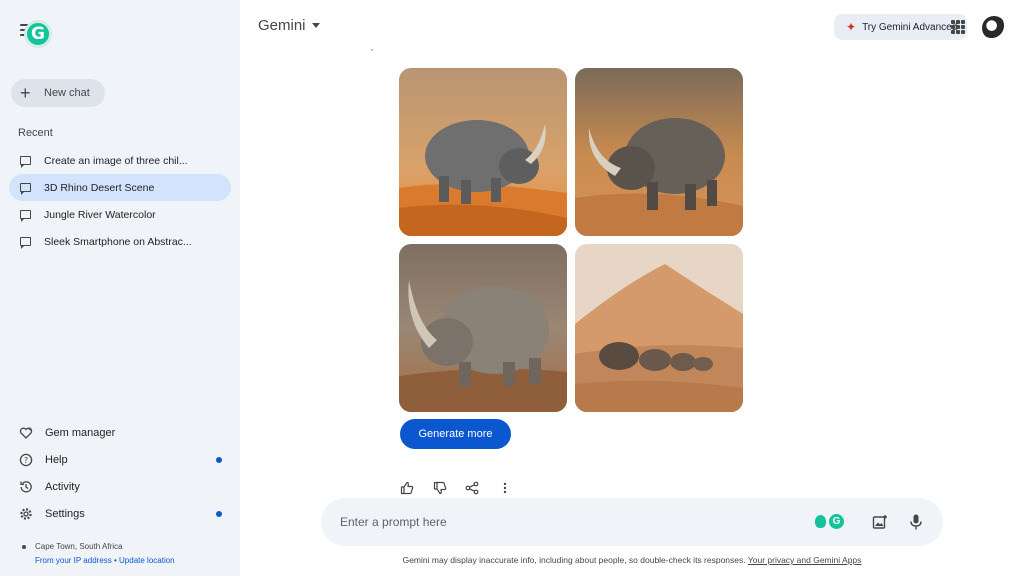 The image size is (1024, 576). Describe the element at coordinates (80, 432) in the screenshot. I see `gem-manager-label: Gem manager` at that location.